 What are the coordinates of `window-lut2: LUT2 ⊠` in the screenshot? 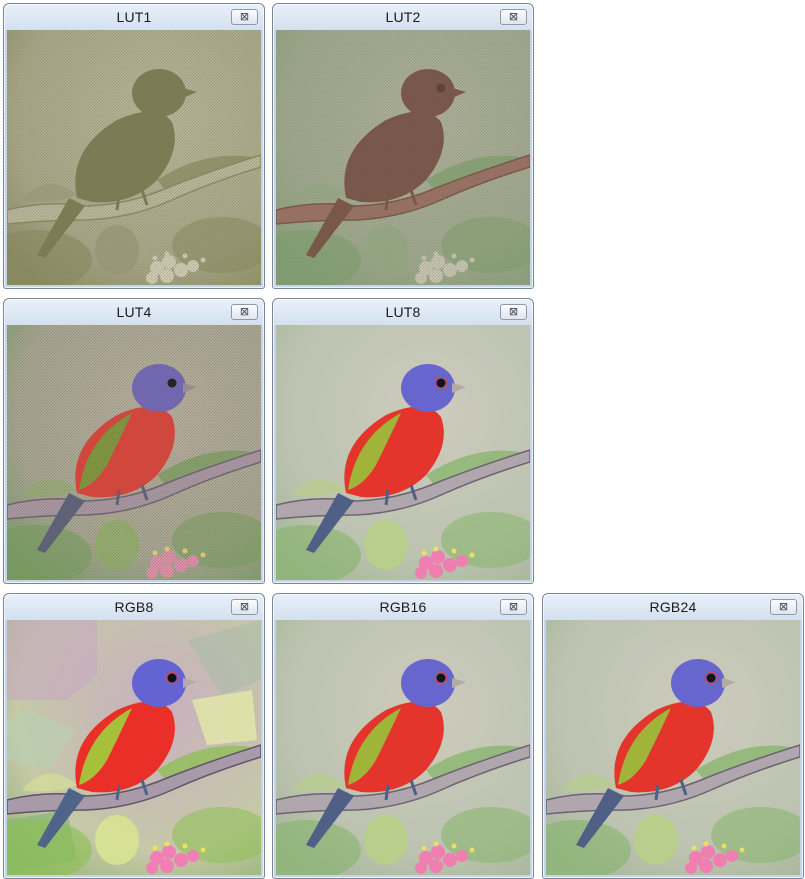 It's located at (403, 146).